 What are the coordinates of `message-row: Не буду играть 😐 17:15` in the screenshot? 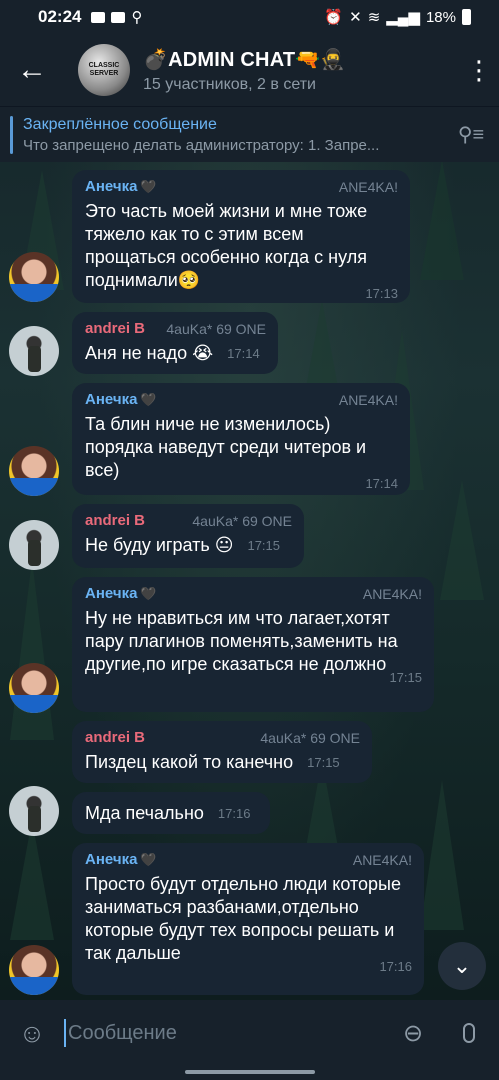 It's located at (188, 545).